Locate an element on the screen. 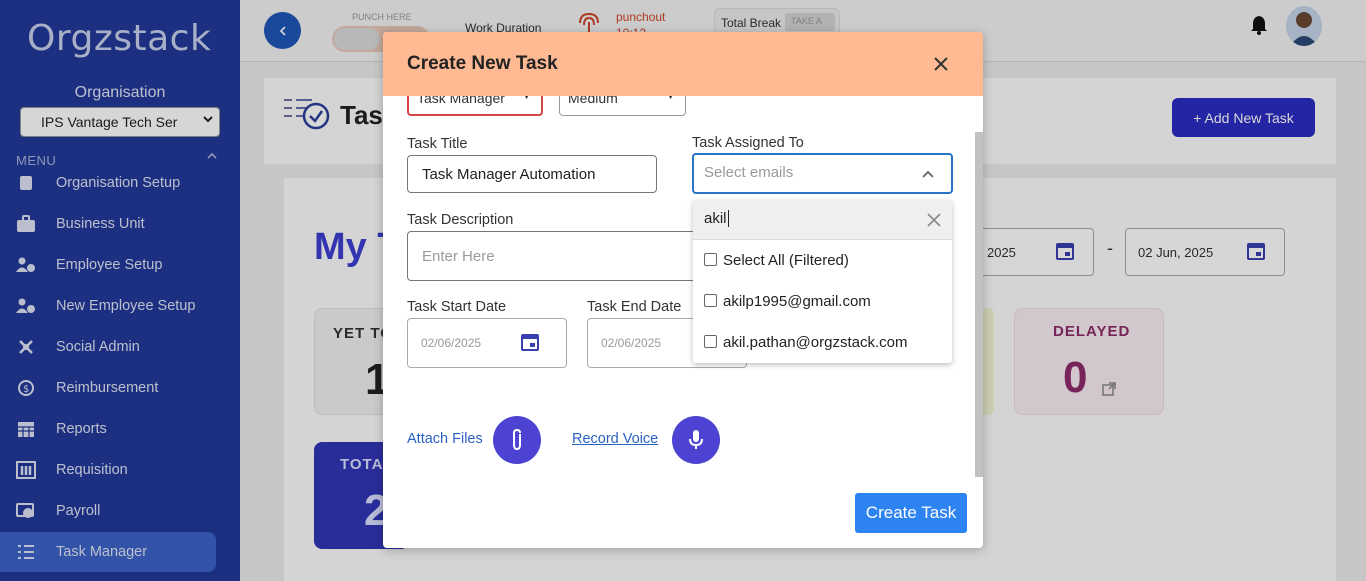 The height and width of the screenshot is (581, 1366). clear-icon is located at coordinates (934, 222).